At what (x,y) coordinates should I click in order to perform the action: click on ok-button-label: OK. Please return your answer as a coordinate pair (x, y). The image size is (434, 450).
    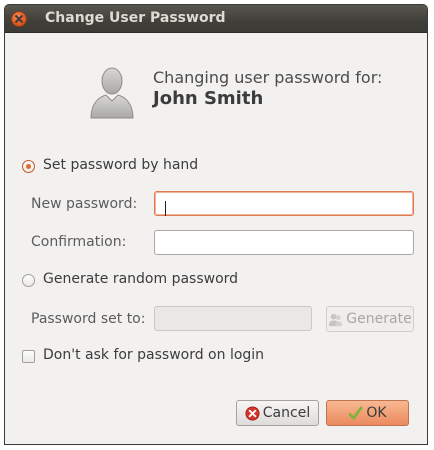
    Looking at the image, I should click on (376, 413).